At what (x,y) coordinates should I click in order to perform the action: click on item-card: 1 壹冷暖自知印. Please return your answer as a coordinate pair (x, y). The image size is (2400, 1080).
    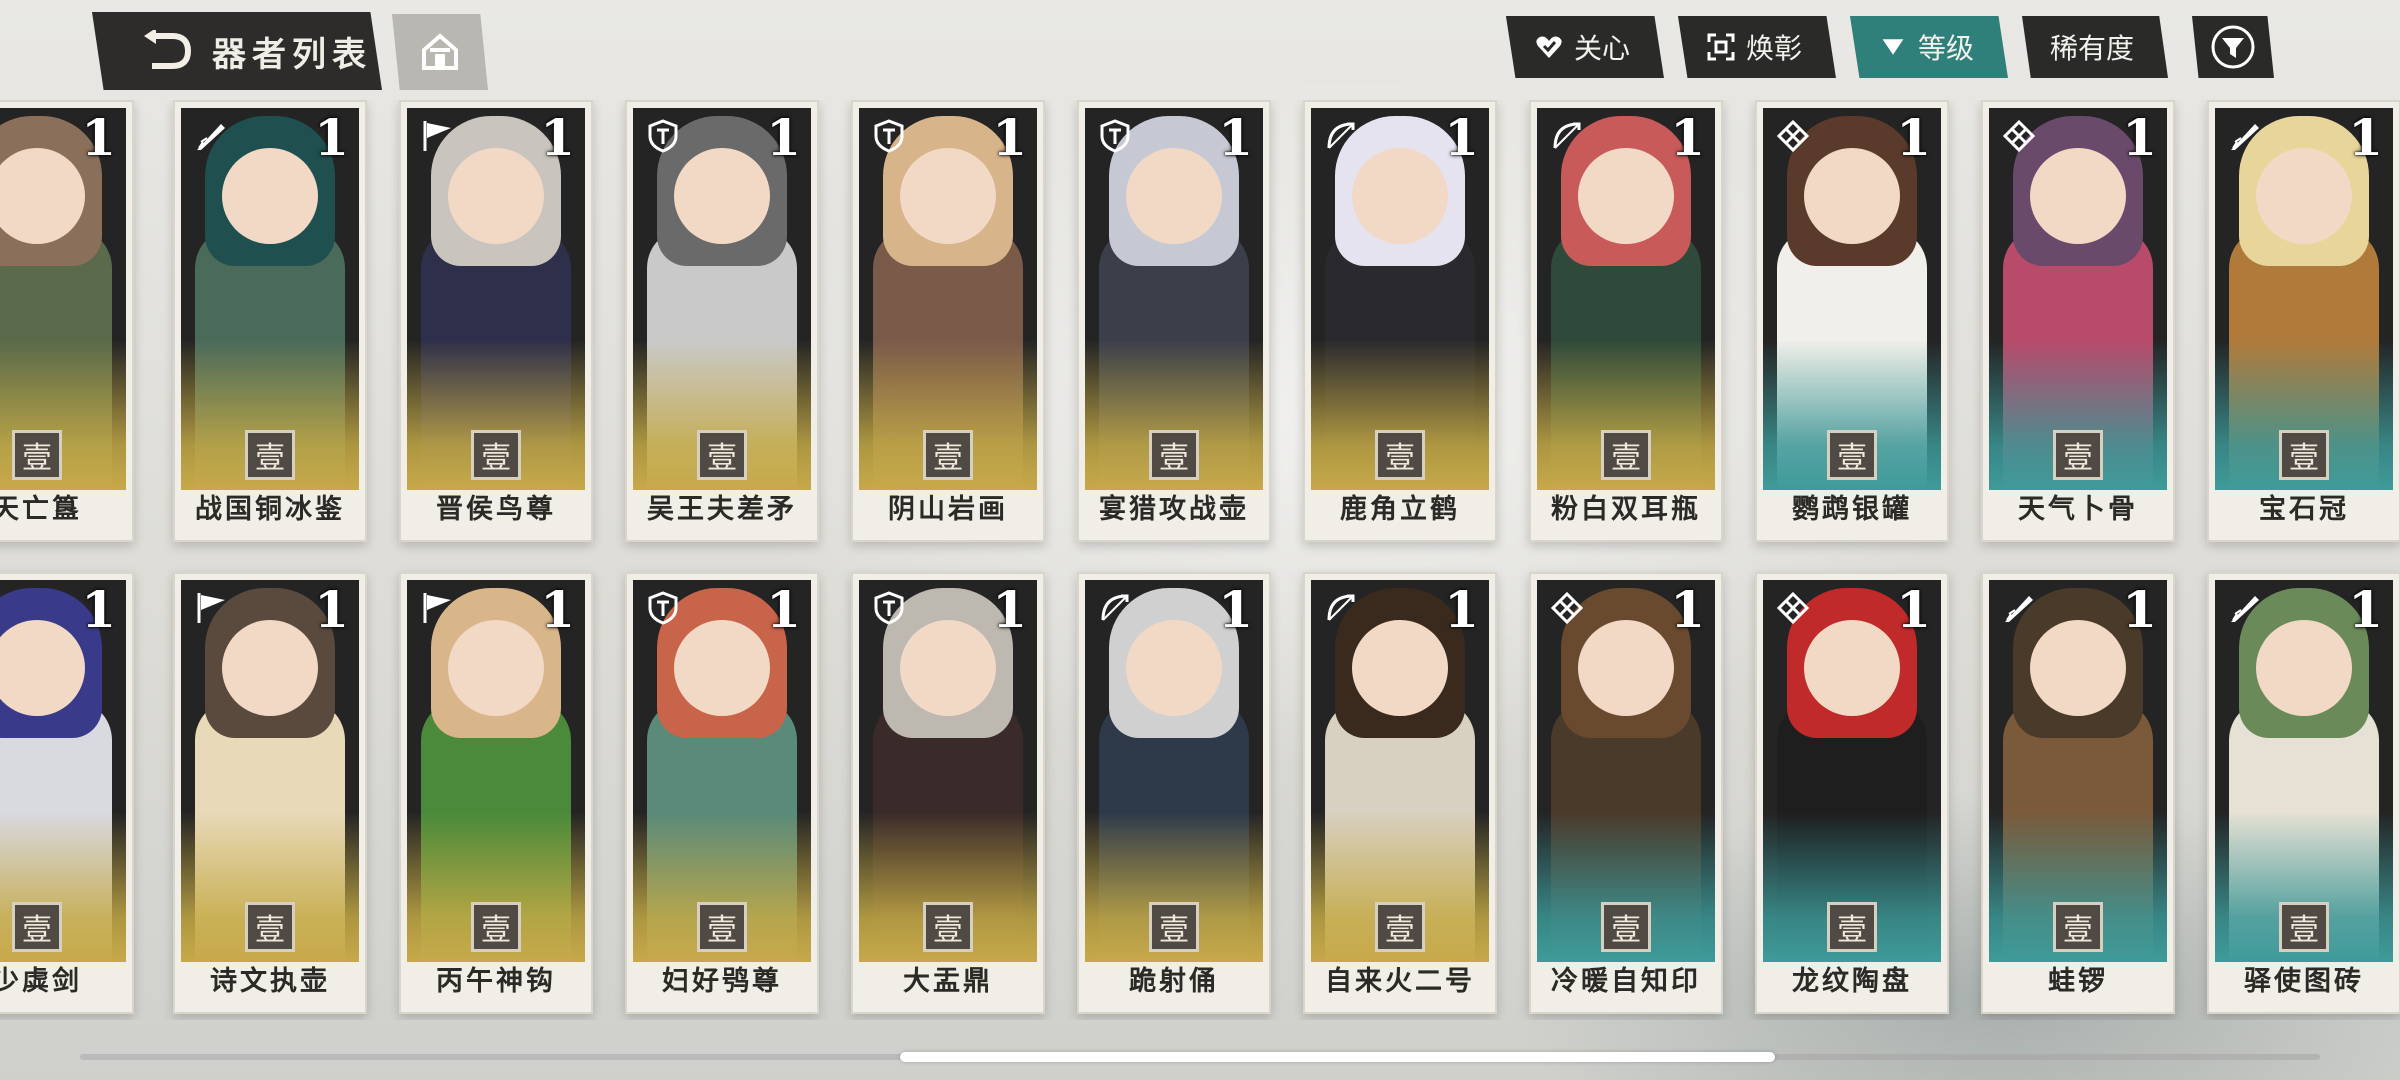
    Looking at the image, I should click on (1626, 793).